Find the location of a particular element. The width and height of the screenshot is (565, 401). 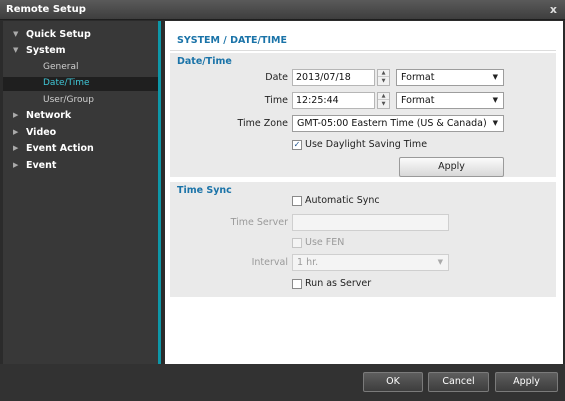

sidebar-item-event: ▶ Event is located at coordinates (80, 167).